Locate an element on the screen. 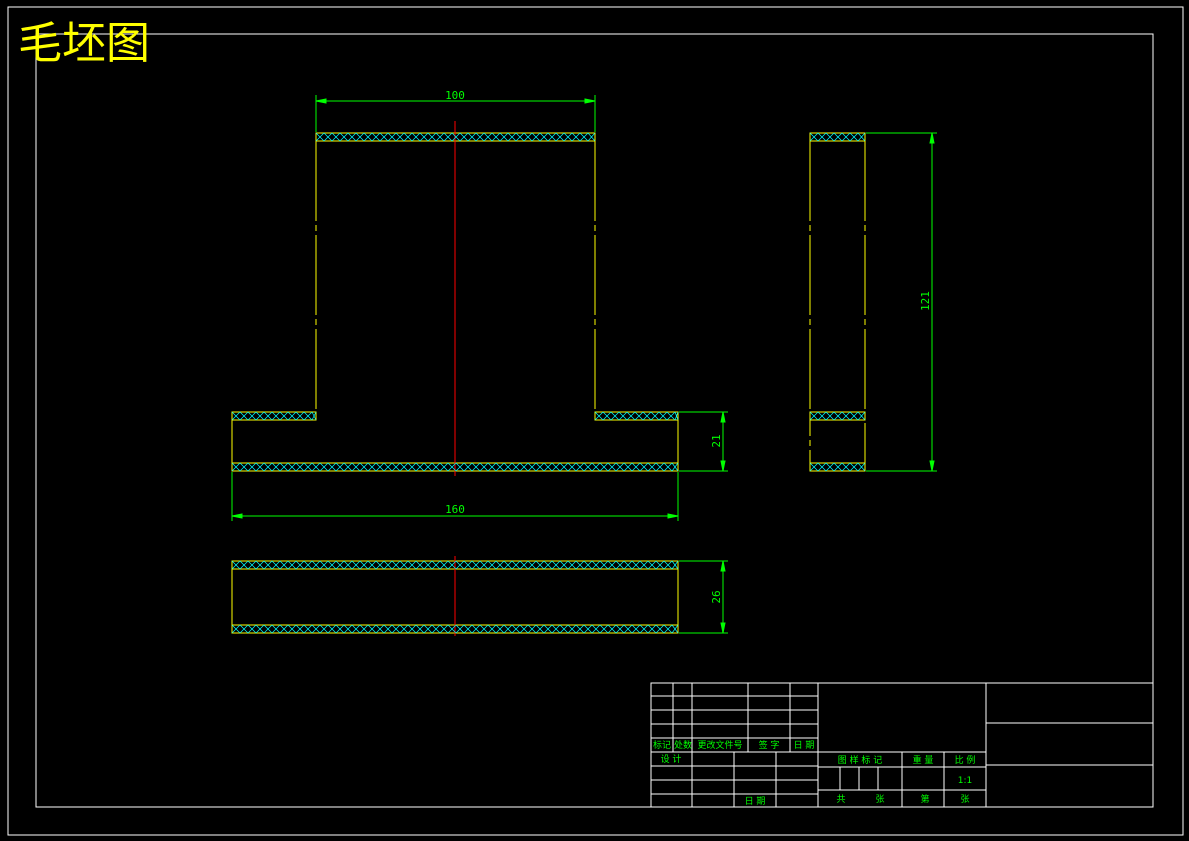 The width and height of the screenshot is (1189, 841). tb-scale-value: 1:1 is located at coordinates (965, 781).